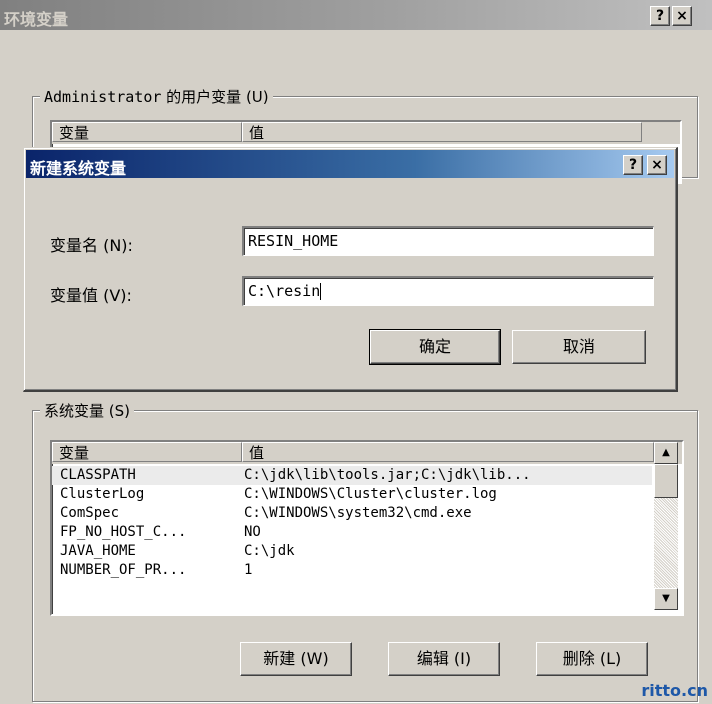  I want to click on system-vars-header: 变量 值, so click(367, 453).